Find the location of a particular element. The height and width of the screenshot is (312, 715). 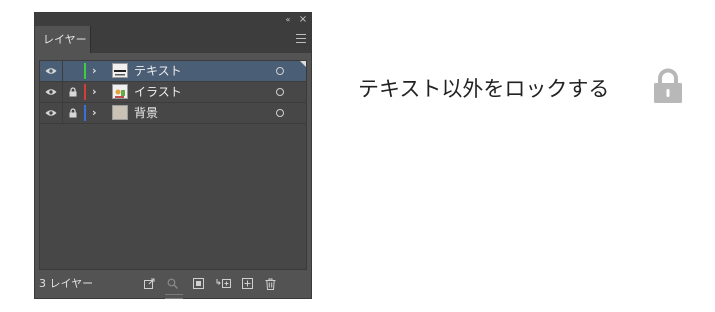

resize-grip is located at coordinates (174, 296).